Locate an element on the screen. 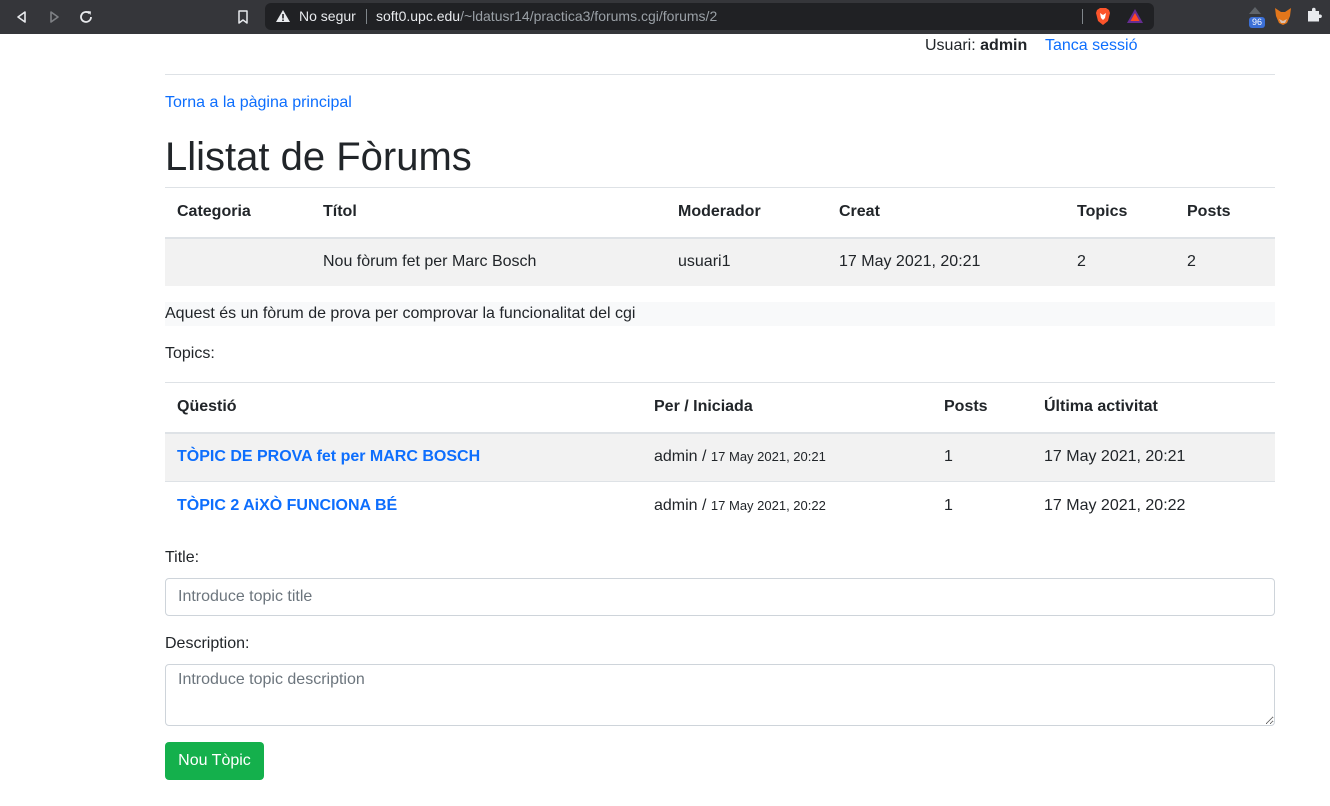 The width and height of the screenshot is (1330, 806). new-topic-button: Nou Tòpic is located at coordinates (214, 761).